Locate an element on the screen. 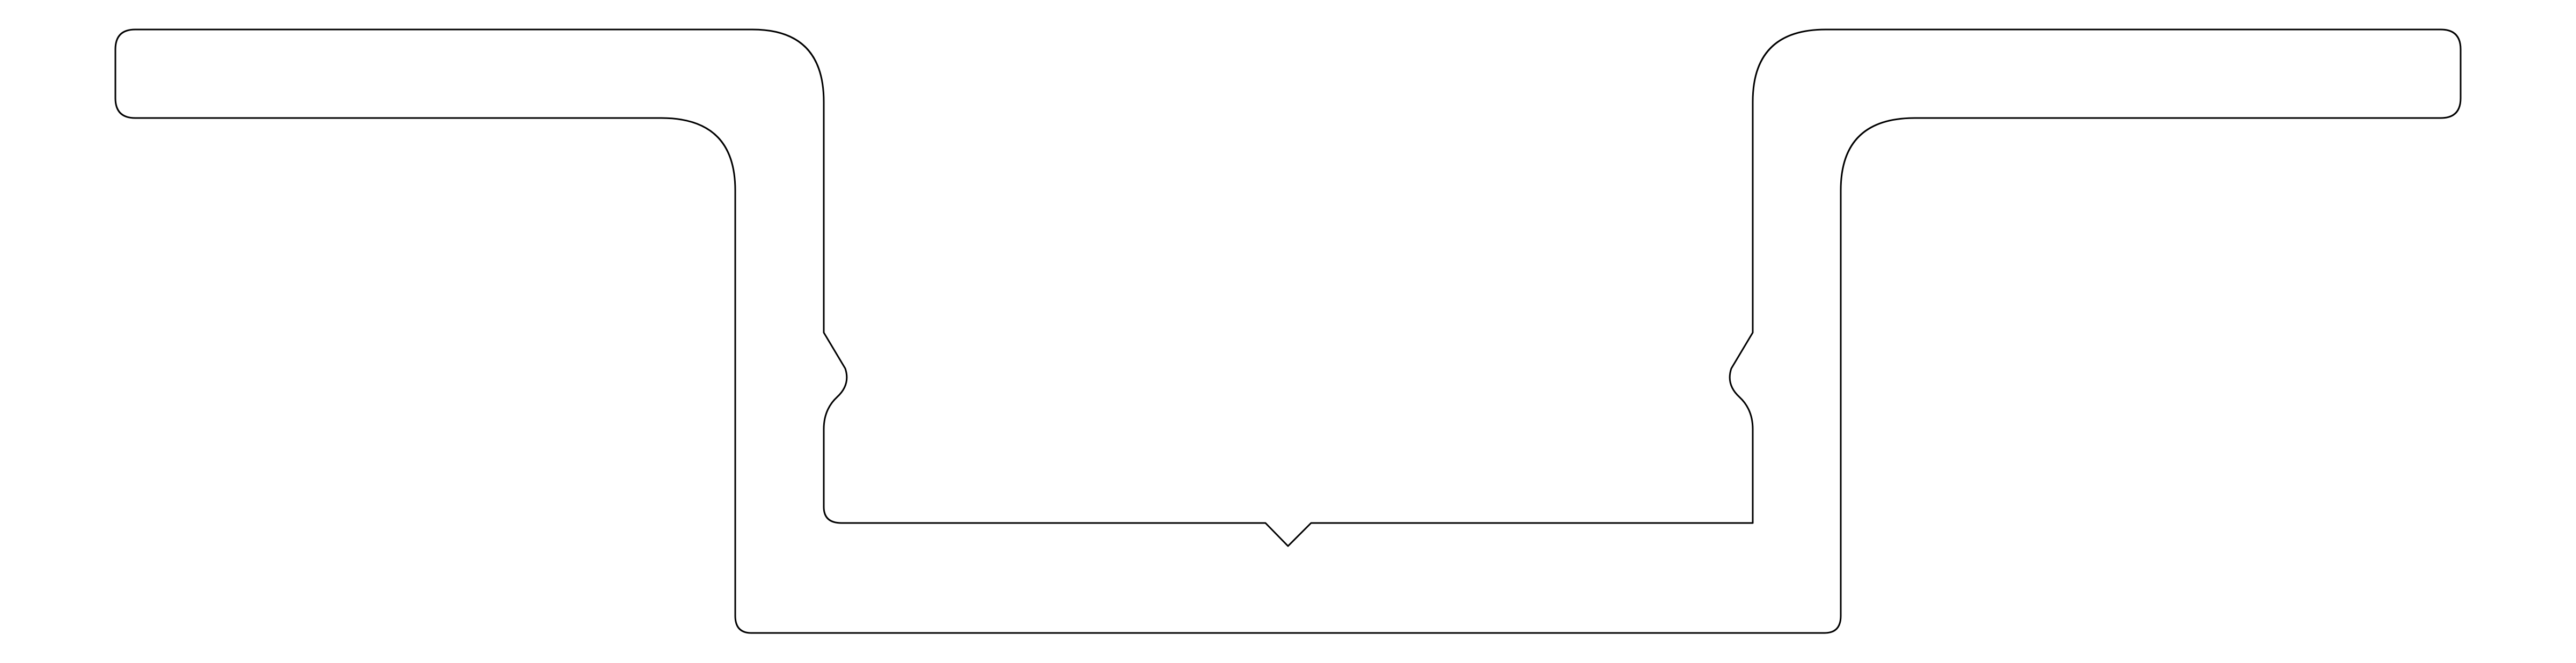  left-flange is located at coordinates (433, 74).